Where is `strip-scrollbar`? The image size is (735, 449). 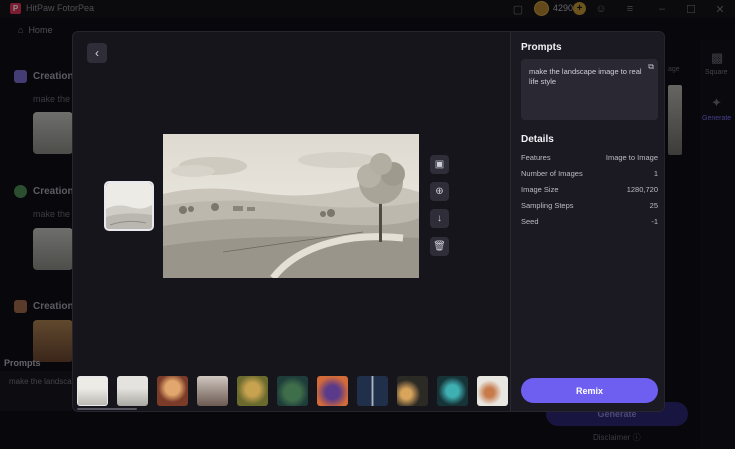
strip-scrollbar is located at coordinates (107, 409).